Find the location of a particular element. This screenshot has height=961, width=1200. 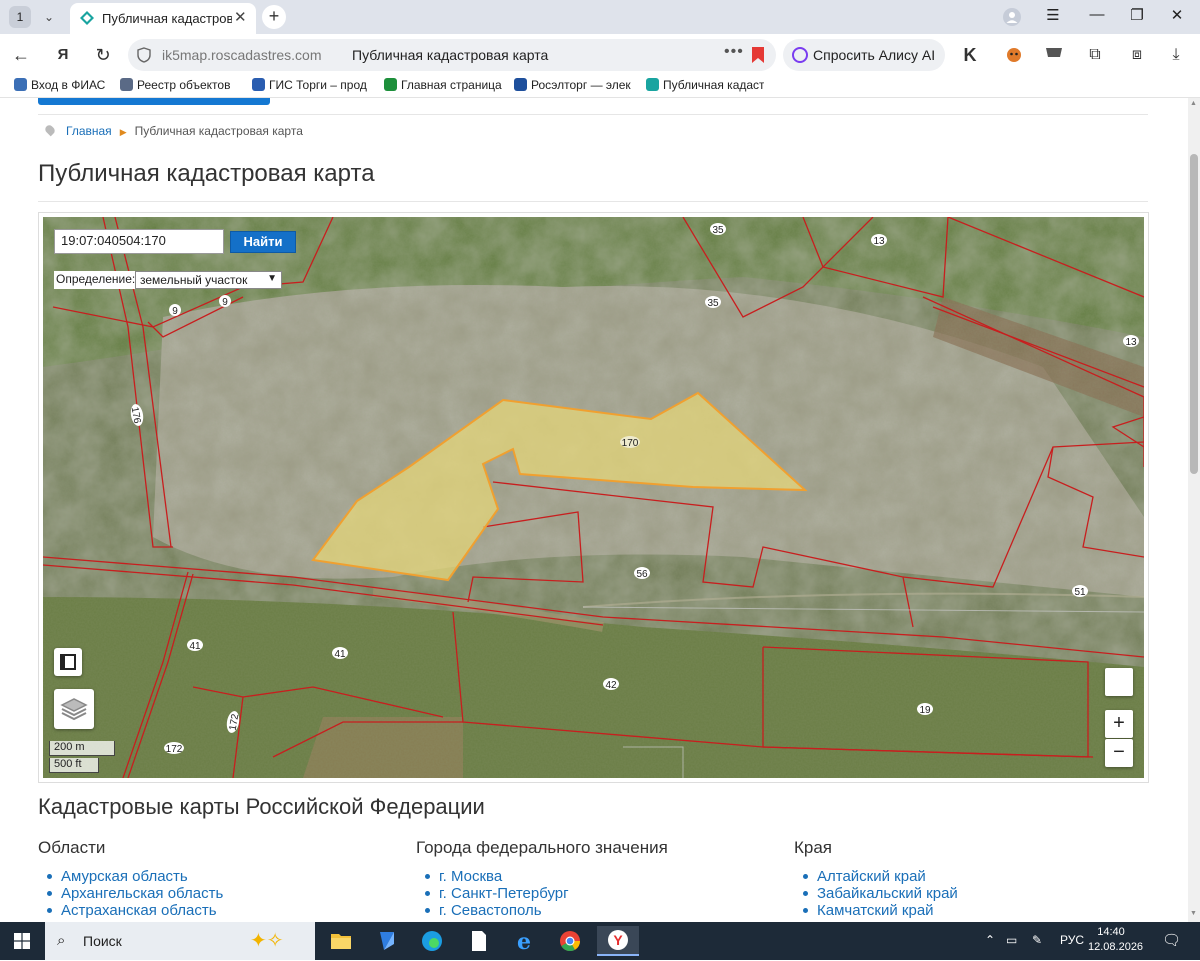

reload-icon: ↻ is located at coordinates (103, 55).